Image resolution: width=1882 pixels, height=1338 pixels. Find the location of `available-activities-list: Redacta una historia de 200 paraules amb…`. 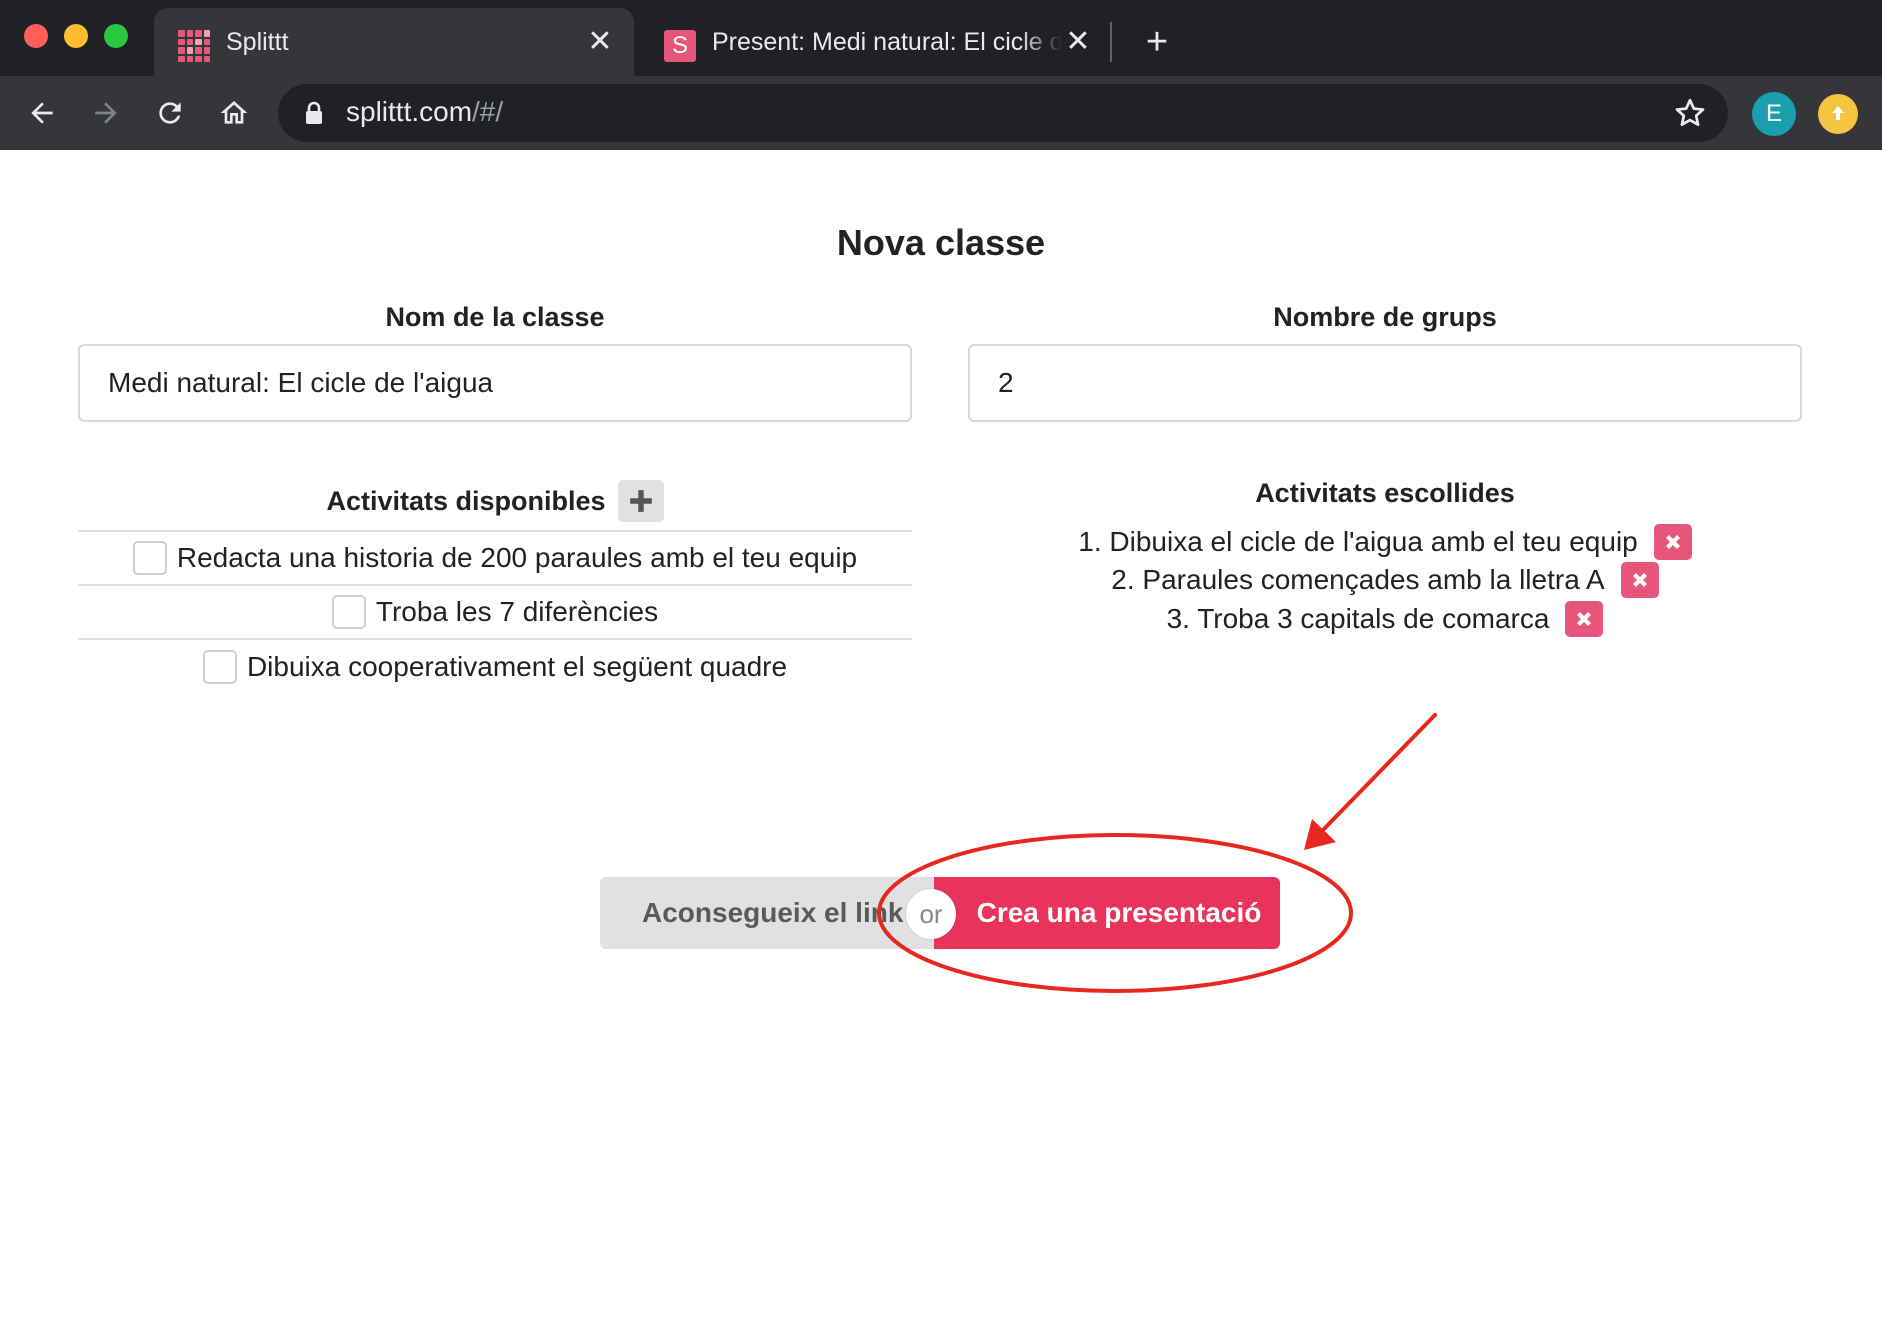

available-activities-list: Redacta una historia de 200 paraules amb… is located at coordinates (495, 612).